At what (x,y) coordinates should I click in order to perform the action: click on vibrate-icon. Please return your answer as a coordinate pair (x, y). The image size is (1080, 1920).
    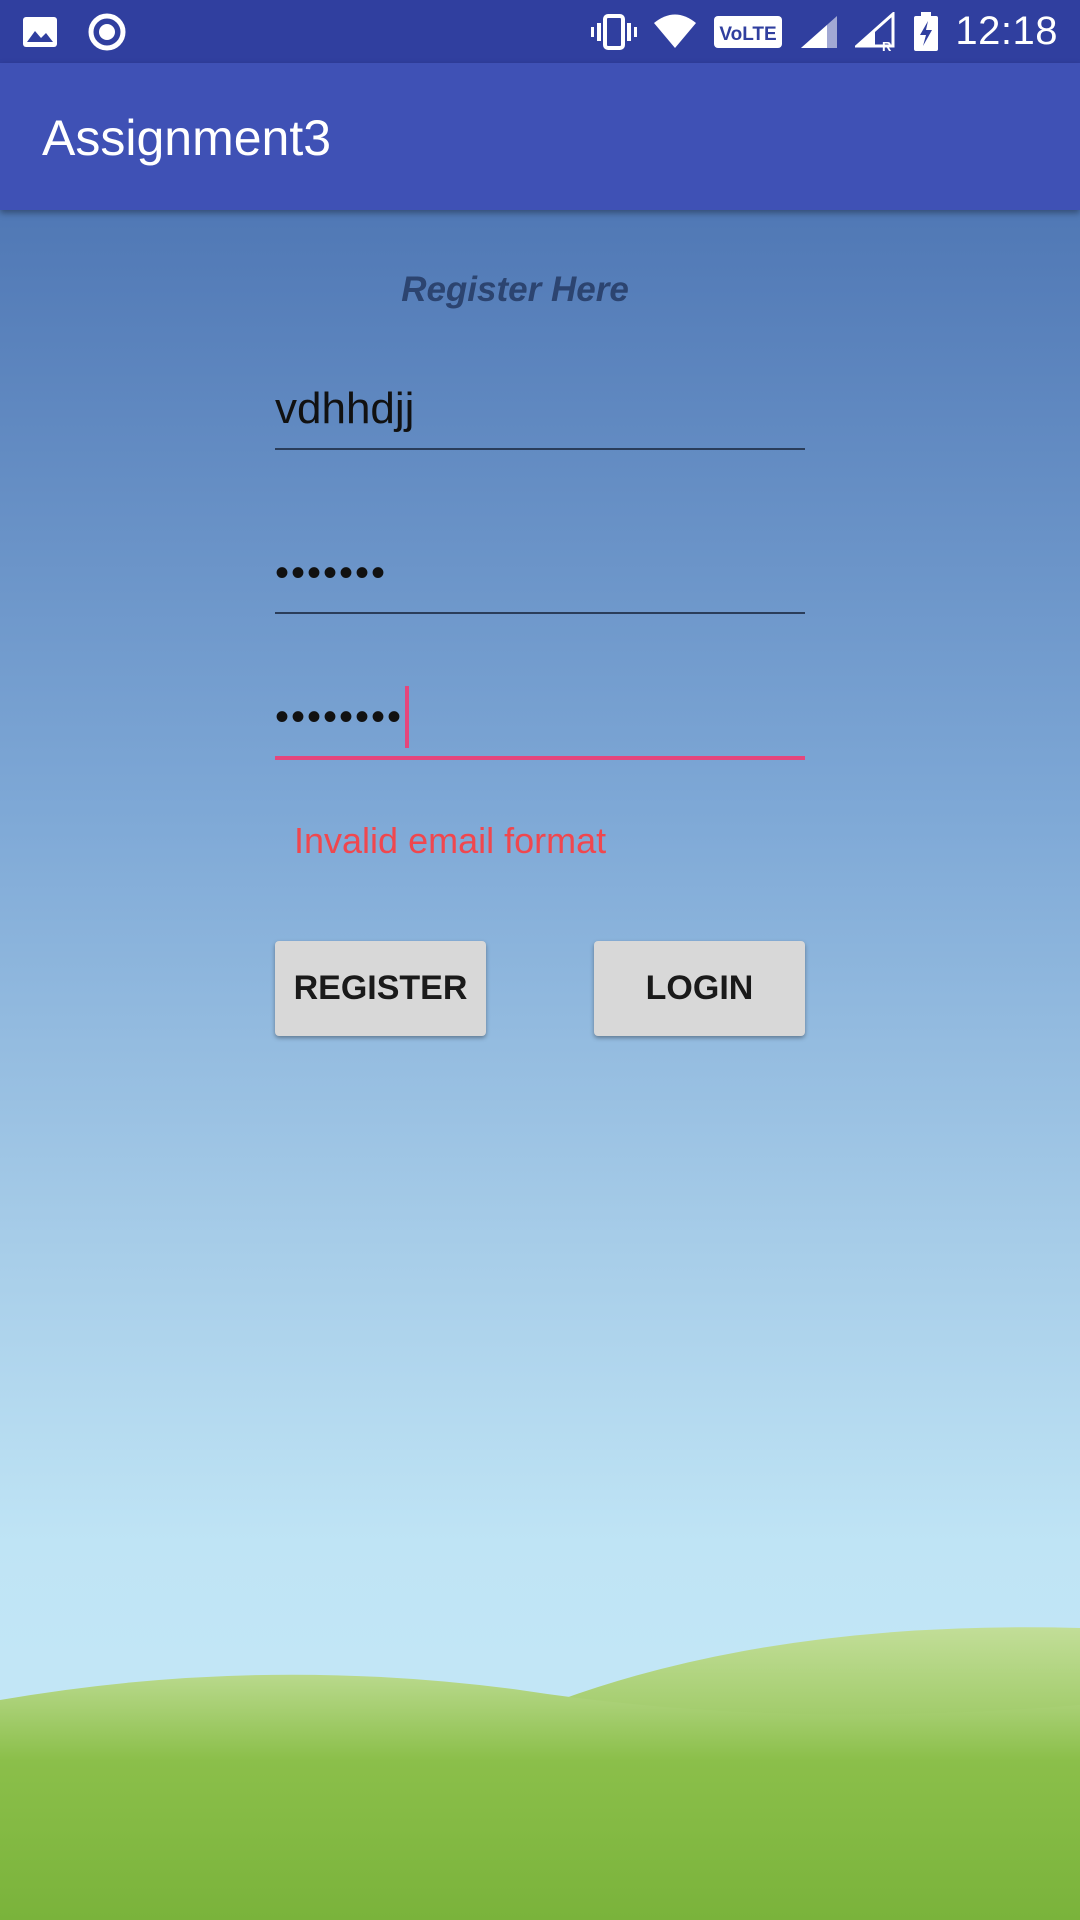
    Looking at the image, I should click on (614, 31).